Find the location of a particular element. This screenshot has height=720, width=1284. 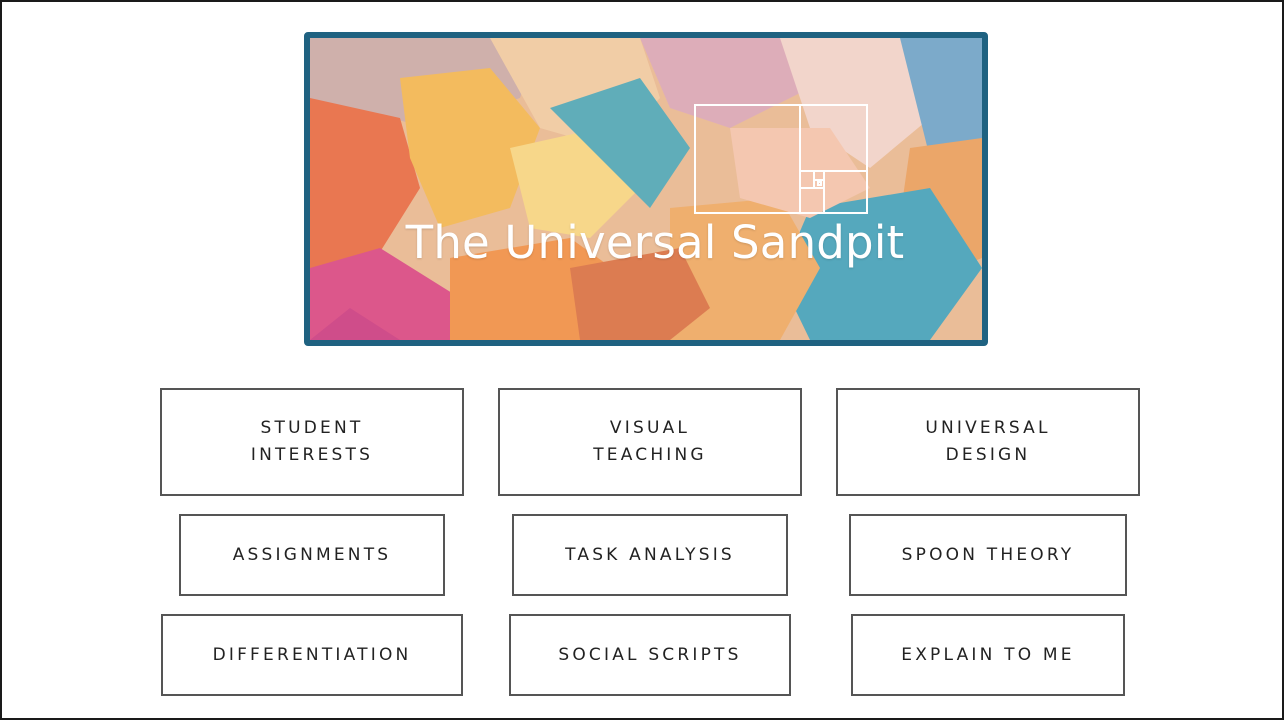

visual-teaching-button: VISUAL TEACHING is located at coordinates (650, 442).